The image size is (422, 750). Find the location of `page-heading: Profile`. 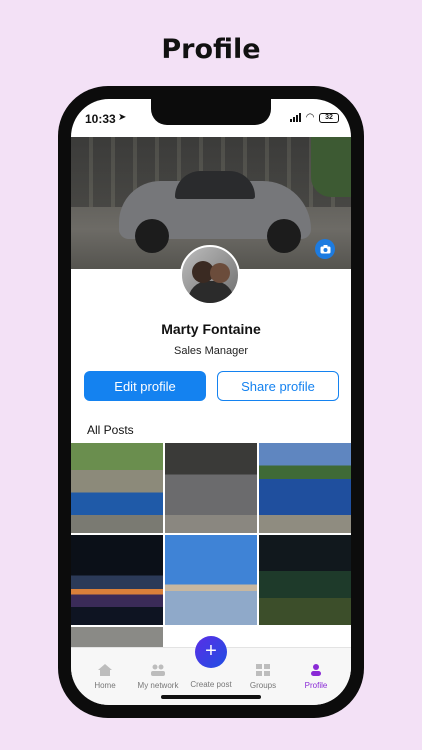

page-heading: Profile is located at coordinates (211, 49).